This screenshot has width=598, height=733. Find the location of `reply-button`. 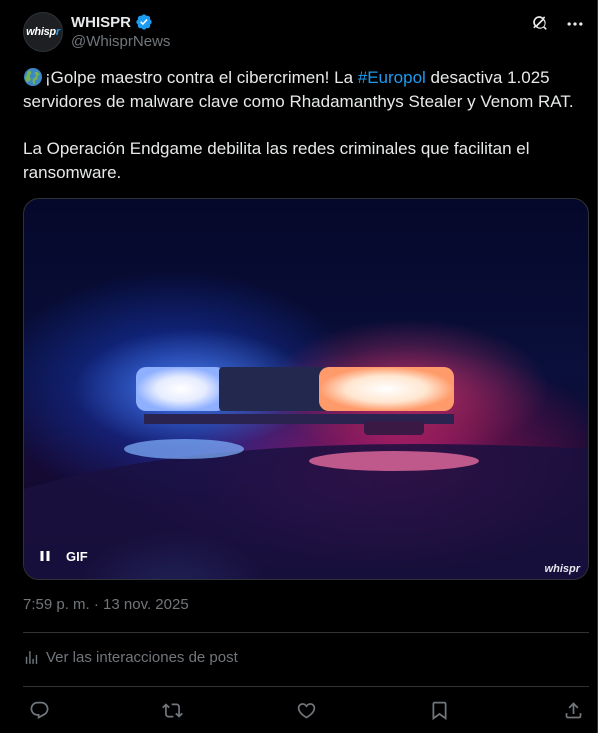

reply-button is located at coordinates (39, 710).